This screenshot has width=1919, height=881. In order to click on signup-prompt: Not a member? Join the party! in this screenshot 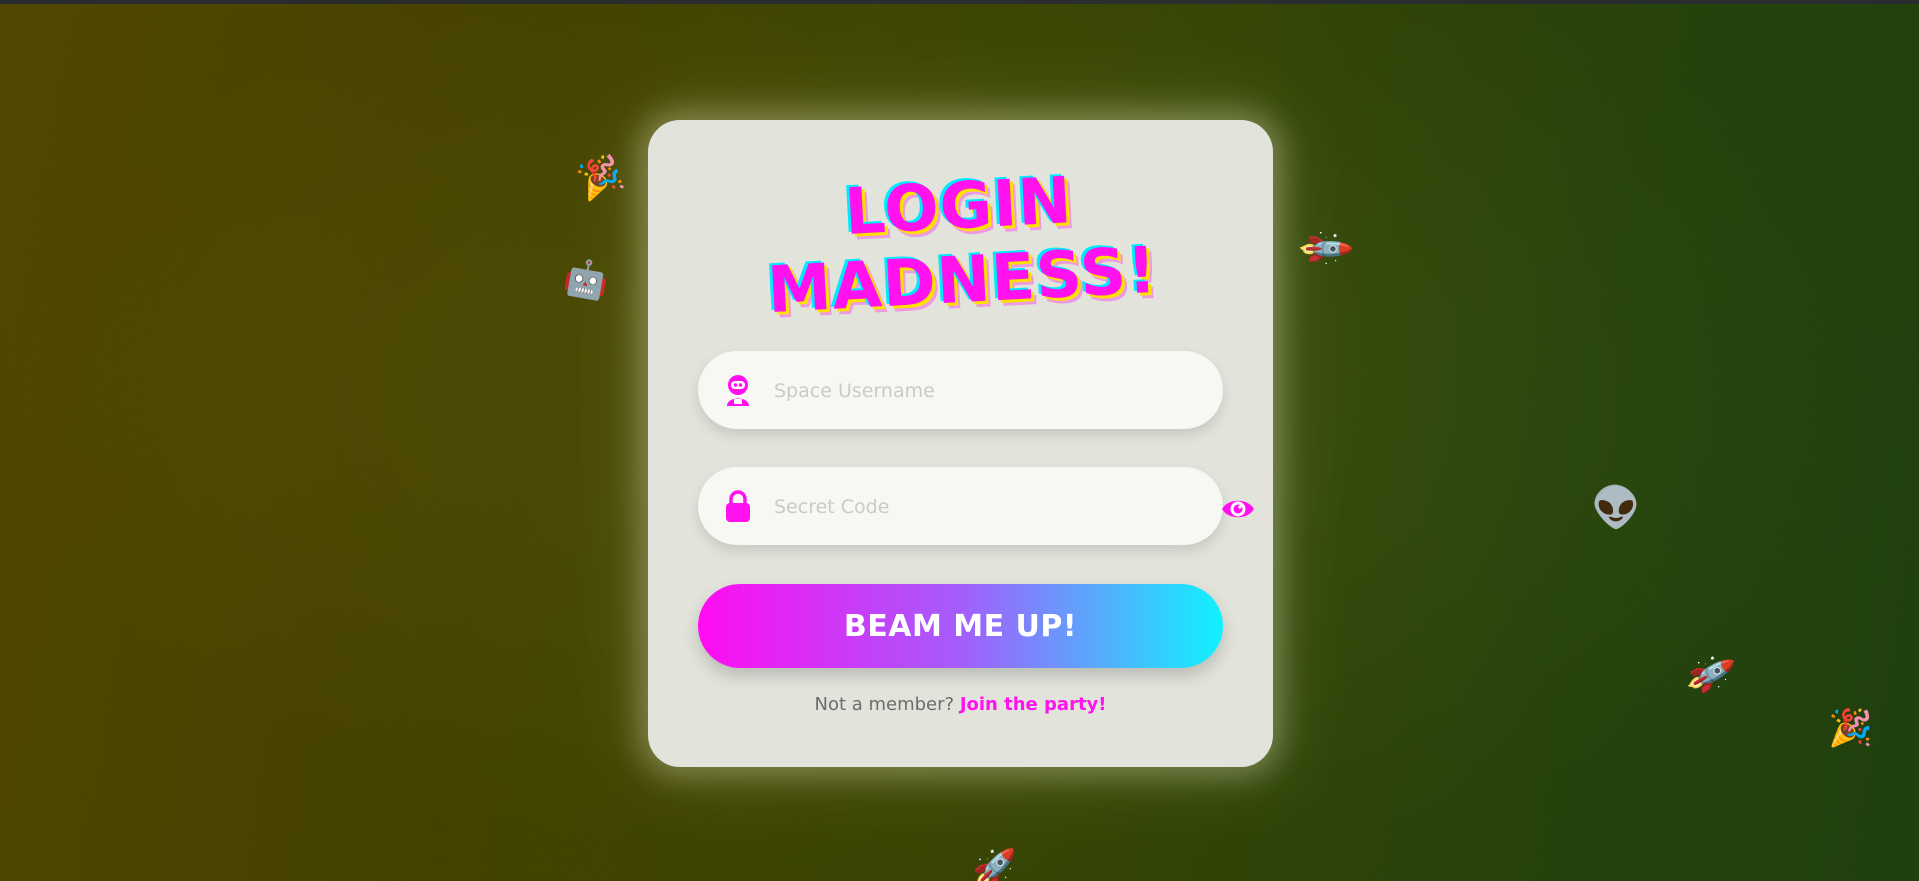, I will do `click(960, 704)`.